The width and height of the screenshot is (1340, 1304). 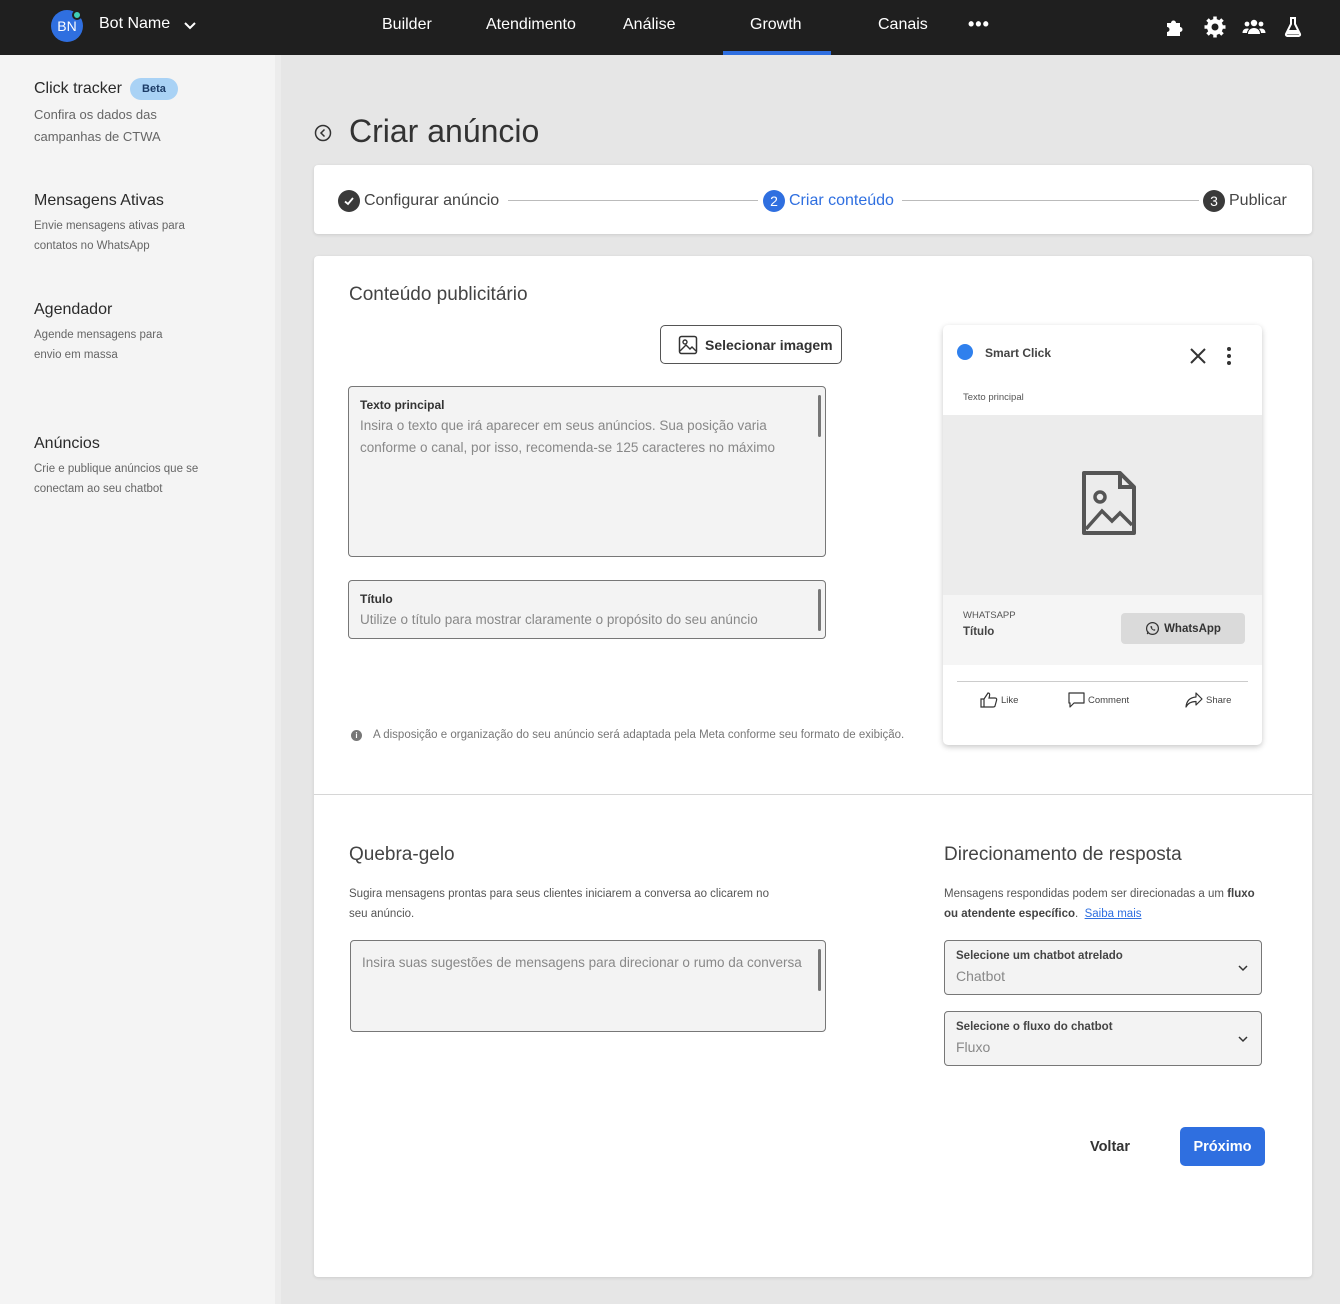 What do you see at coordinates (1241, 894) in the screenshot?
I see `routing-desc-bold: fluxo` at bounding box center [1241, 894].